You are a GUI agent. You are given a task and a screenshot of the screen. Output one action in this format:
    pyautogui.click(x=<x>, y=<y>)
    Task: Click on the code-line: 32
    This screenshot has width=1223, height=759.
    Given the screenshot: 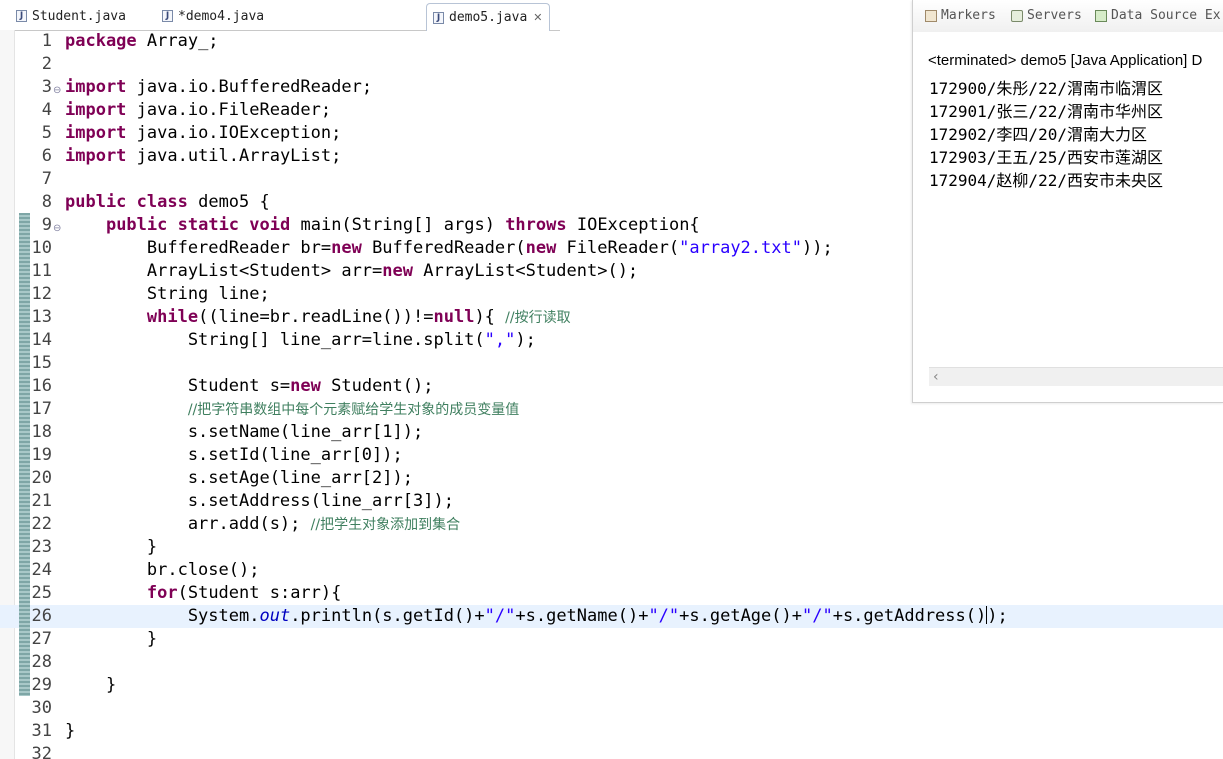 What is the action you would take?
    pyautogui.click(x=611, y=751)
    